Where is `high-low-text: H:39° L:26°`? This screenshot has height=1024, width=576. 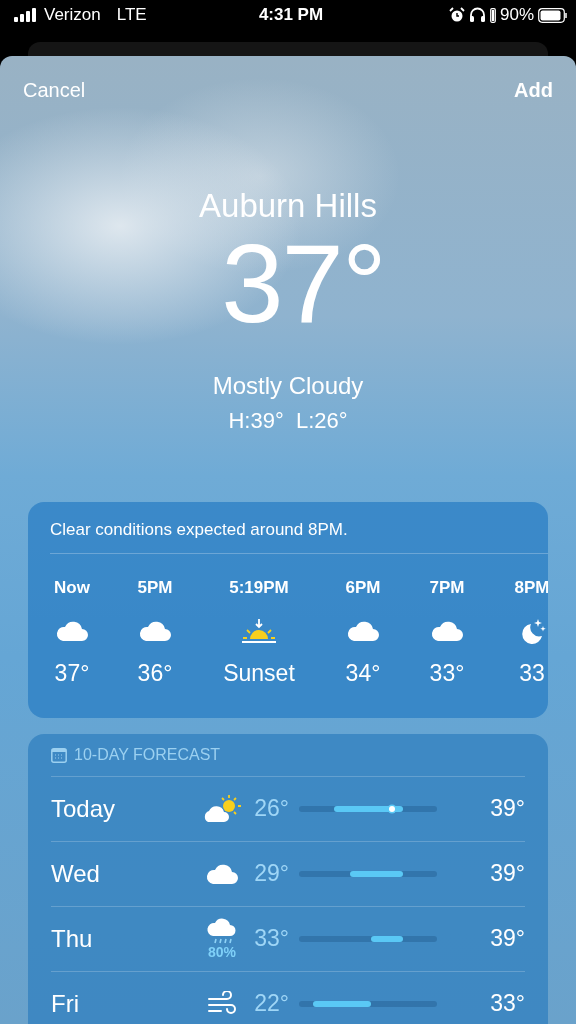 high-low-text: H:39° L:26° is located at coordinates (288, 421).